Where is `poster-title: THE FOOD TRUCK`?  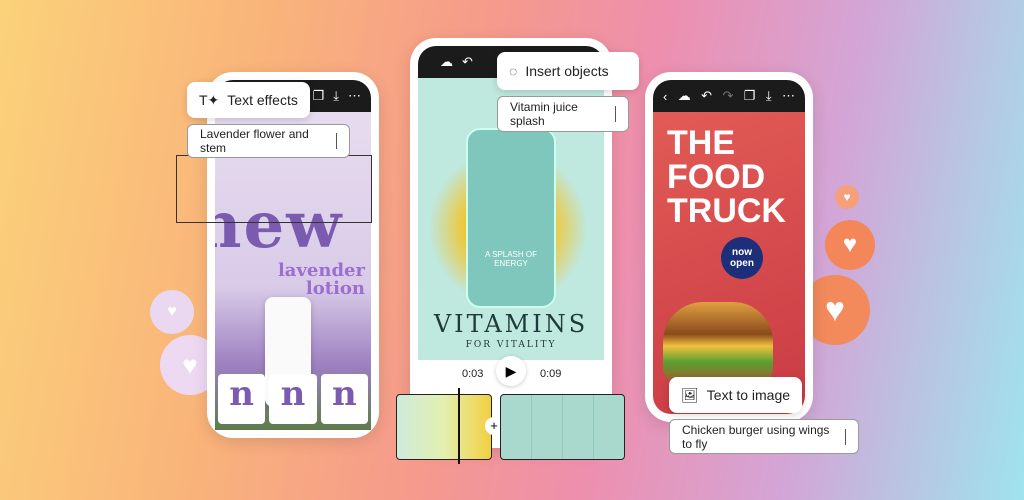 poster-title: THE FOOD TRUCK is located at coordinates (726, 177).